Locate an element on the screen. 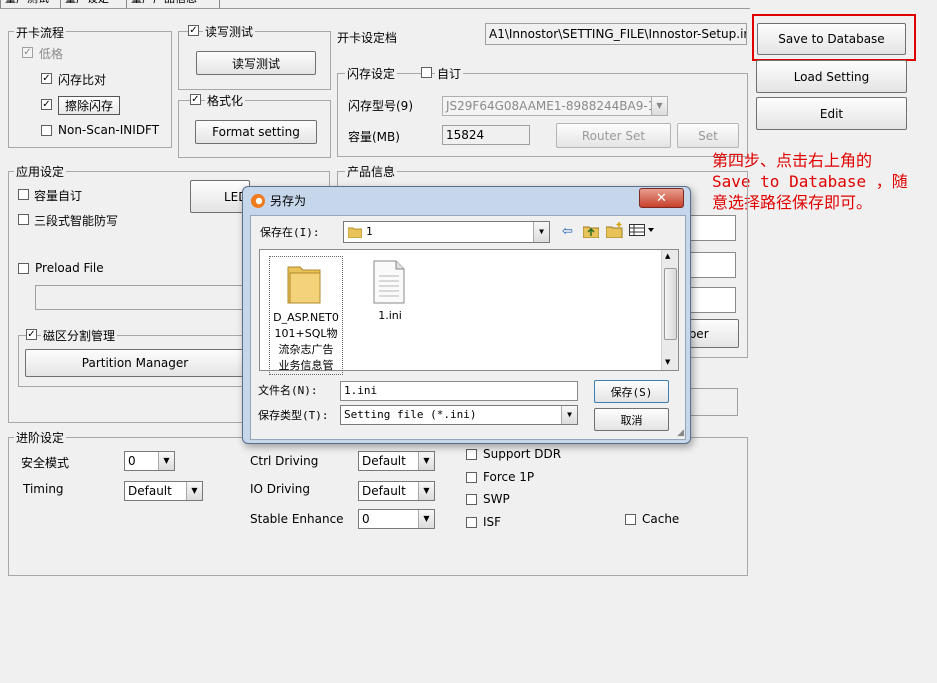 The height and width of the screenshot is (683, 937). flash-model-label: 闪存型号(9) is located at coordinates (380, 106).